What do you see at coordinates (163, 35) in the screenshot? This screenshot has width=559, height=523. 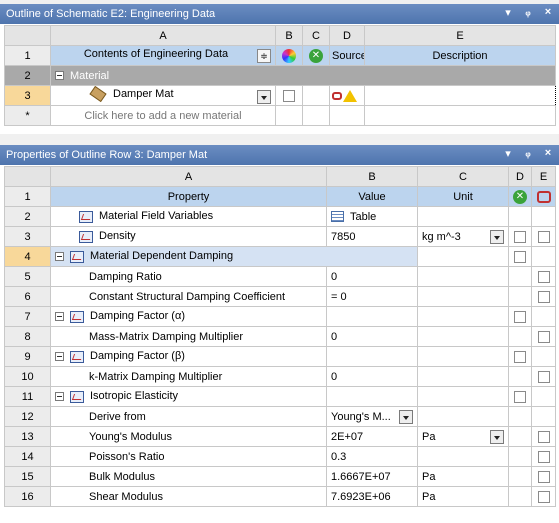 I see `col-letter-a: A` at bounding box center [163, 35].